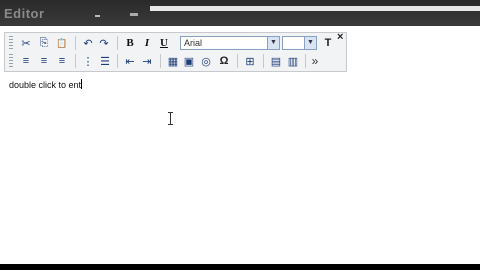 The height and width of the screenshot is (270, 480). Describe the element at coordinates (44, 43) in the screenshot. I see `copy-icon: ⎘` at that location.